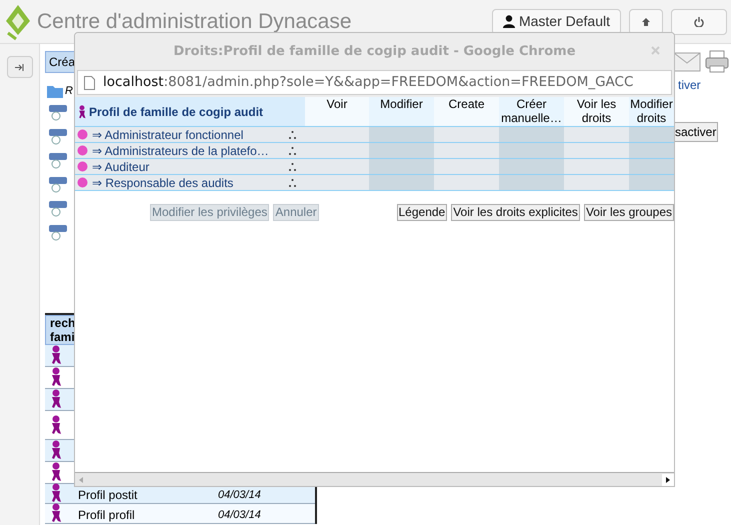  I want to click on close-icon, so click(655, 50).